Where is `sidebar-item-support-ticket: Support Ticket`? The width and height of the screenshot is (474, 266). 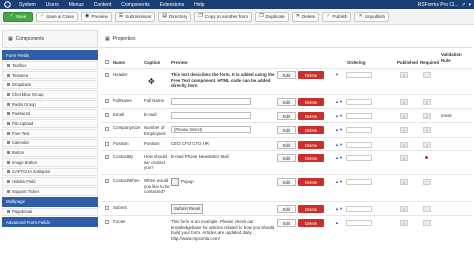
sidebar-item-support-ticket: Support Ticket is located at coordinates (50, 191).